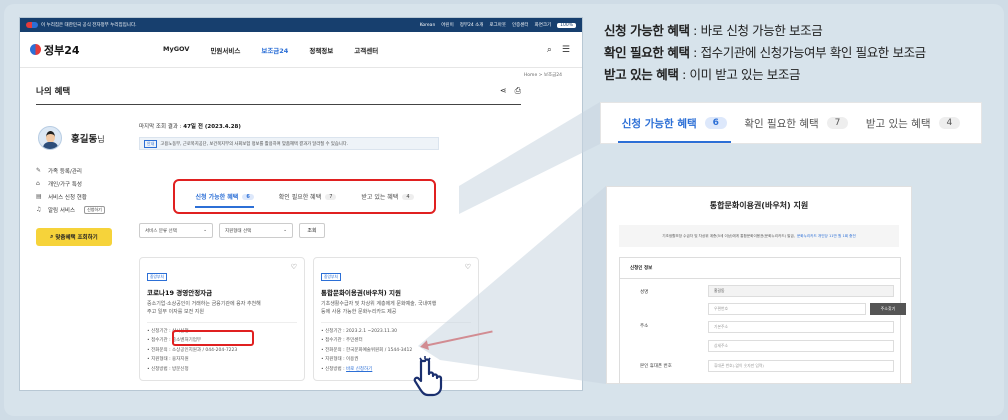 Image resolution: width=1008 pixels, height=420 pixels. Describe the element at coordinates (542, 75) in the screenshot. I see `breadcrumb: Home > 보조금24` at that location.